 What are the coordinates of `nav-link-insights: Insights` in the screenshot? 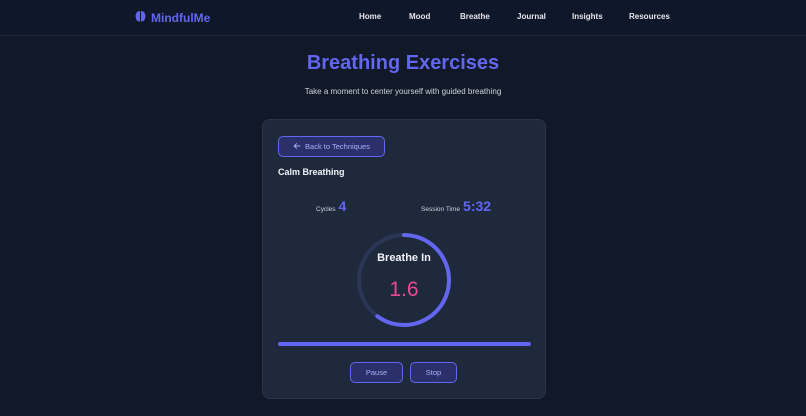 It's located at (600, 16).